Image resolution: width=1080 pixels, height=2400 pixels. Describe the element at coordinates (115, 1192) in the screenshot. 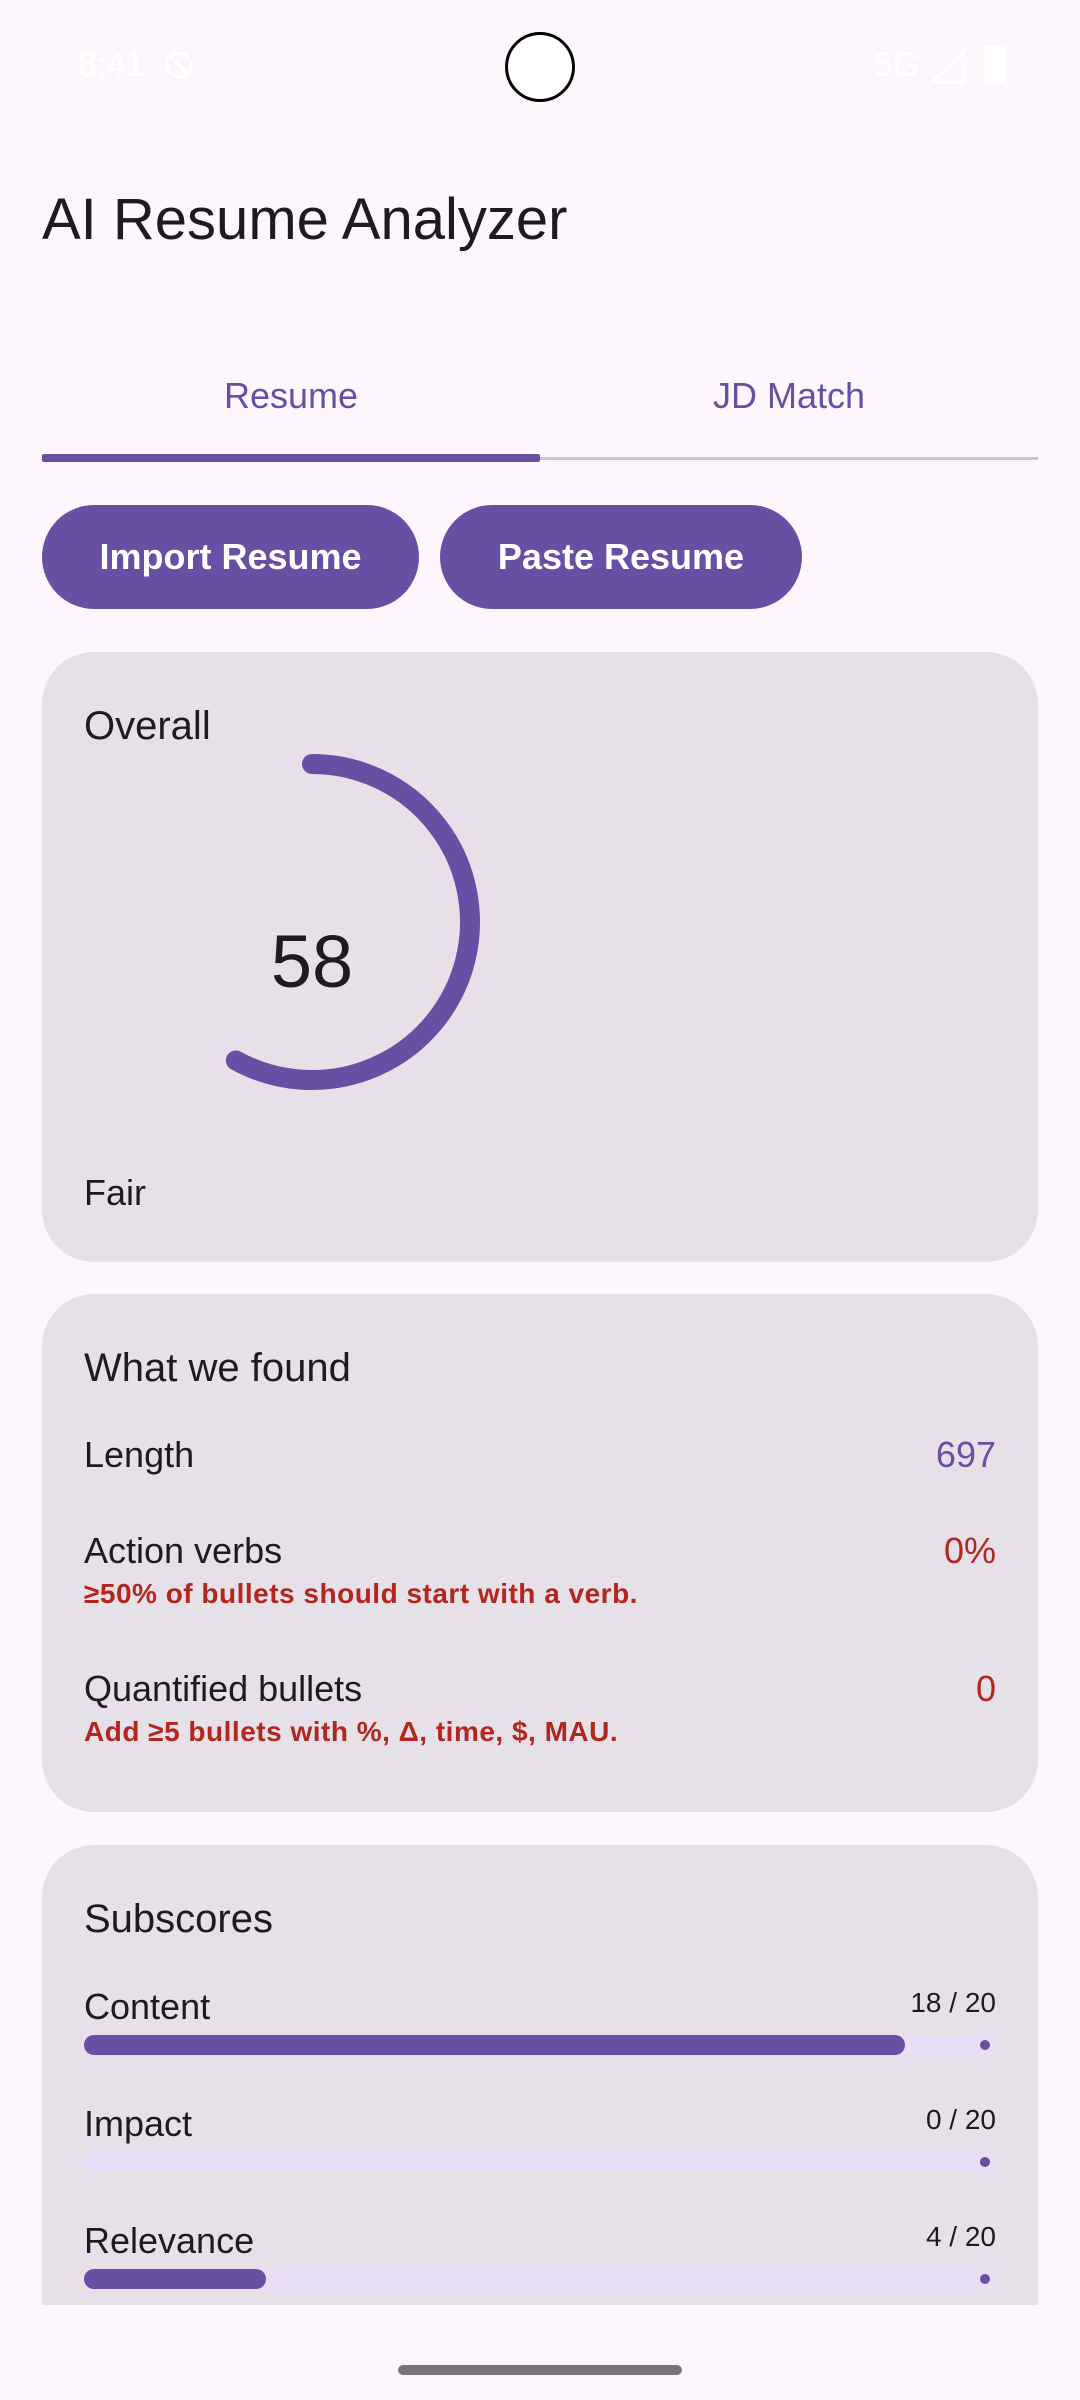

I see `overall-rating: Fair` at that location.